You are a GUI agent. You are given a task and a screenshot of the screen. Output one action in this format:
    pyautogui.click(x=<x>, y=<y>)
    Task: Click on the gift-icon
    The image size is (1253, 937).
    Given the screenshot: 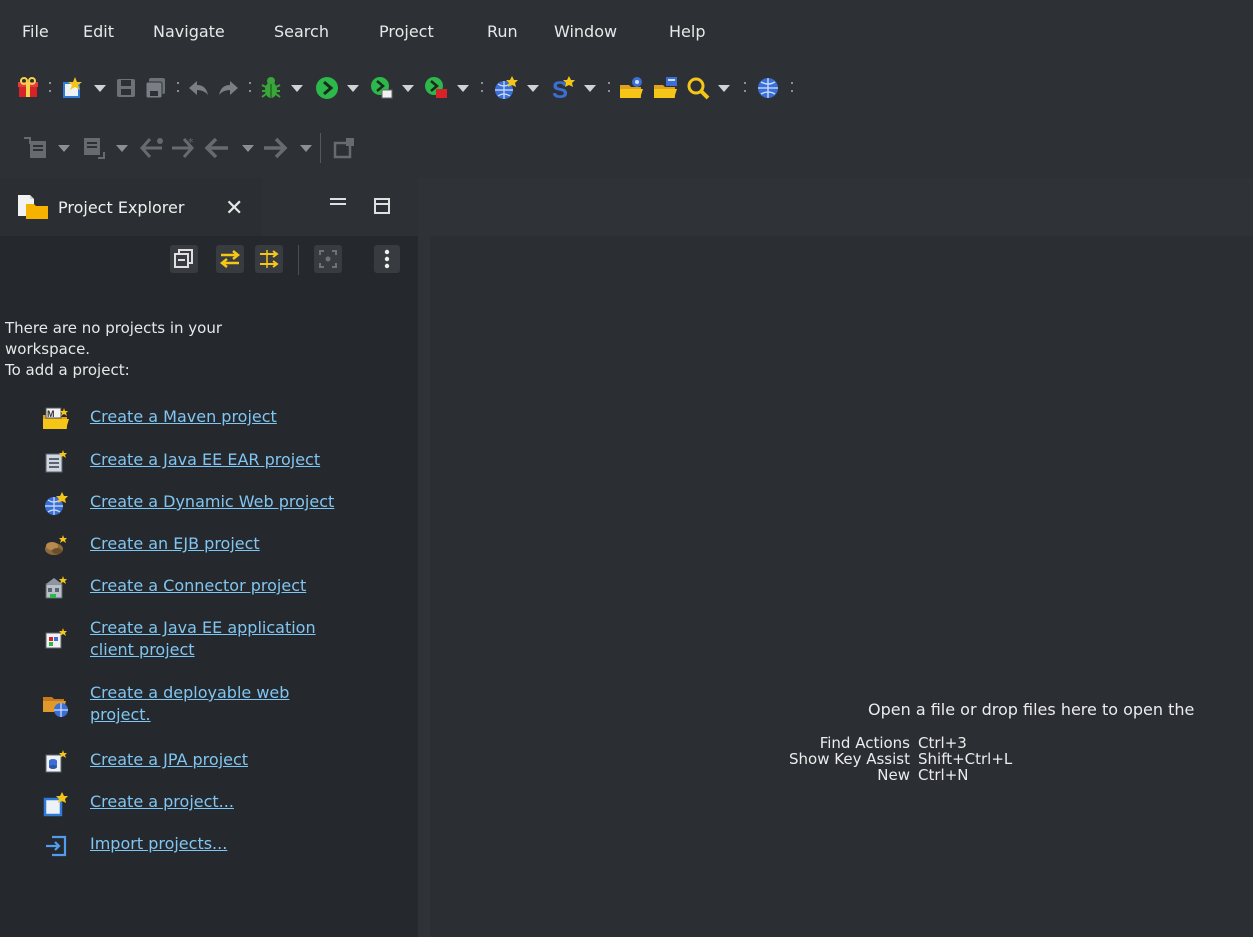 What is the action you would take?
    pyautogui.click(x=28, y=88)
    